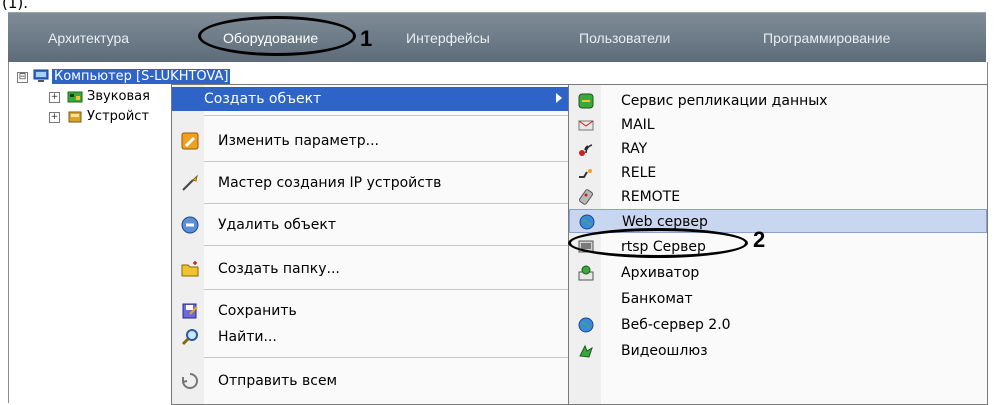 The width and height of the screenshot is (994, 405). Describe the element at coordinates (826, 38) in the screenshot. I see `tab-programming: Программирование` at that location.